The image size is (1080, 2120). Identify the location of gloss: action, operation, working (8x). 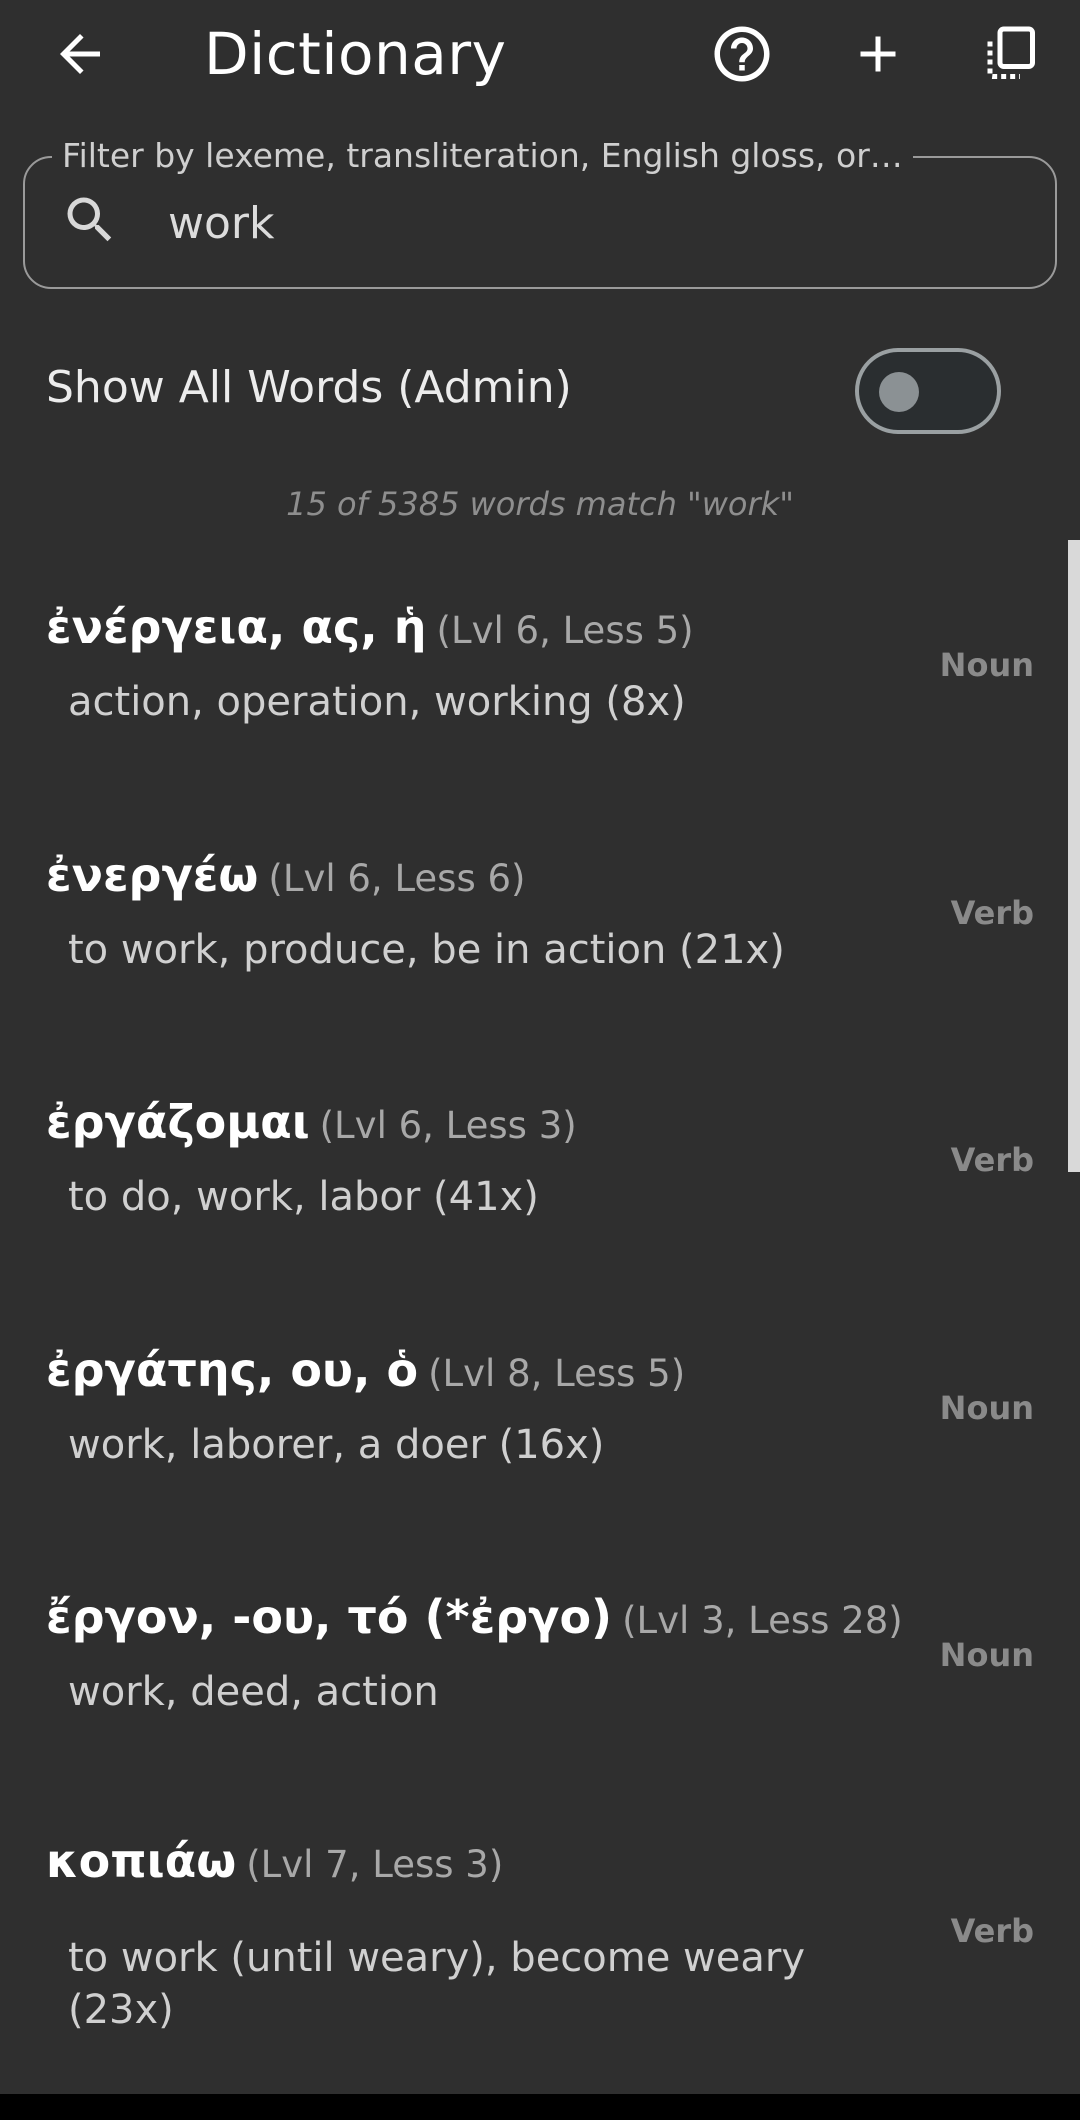
(377, 702).